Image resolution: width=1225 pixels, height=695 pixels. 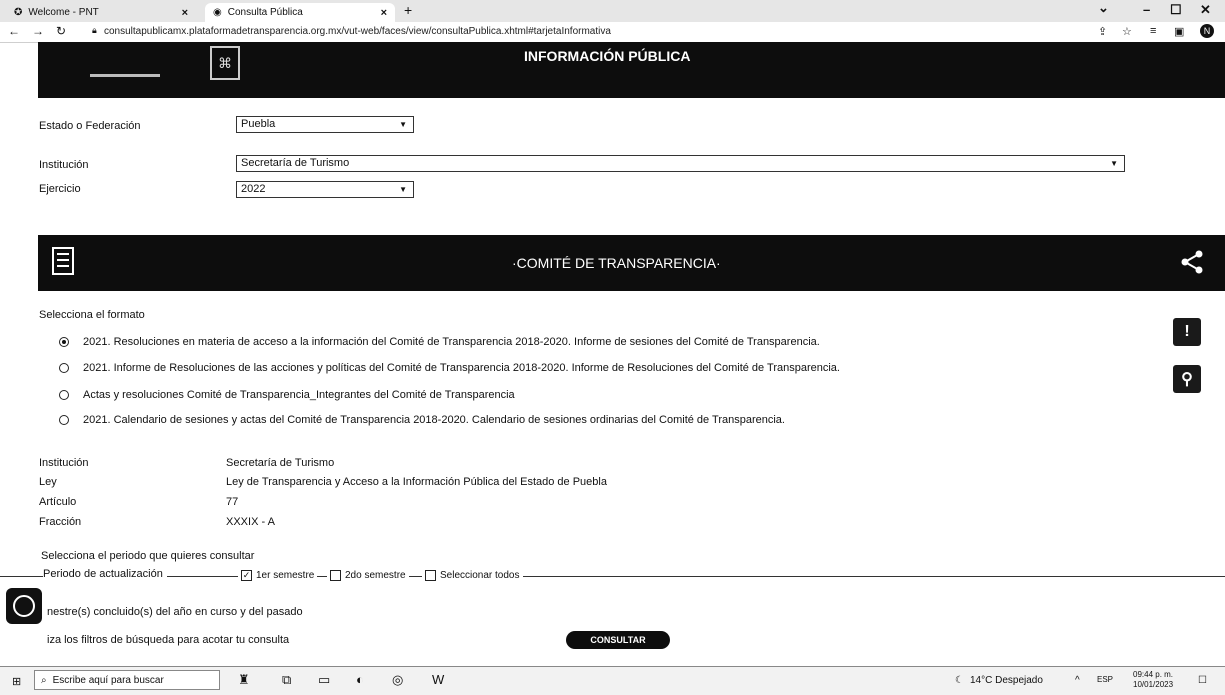 I want to click on lock-icon: 🔒︎, so click(x=94, y=30).